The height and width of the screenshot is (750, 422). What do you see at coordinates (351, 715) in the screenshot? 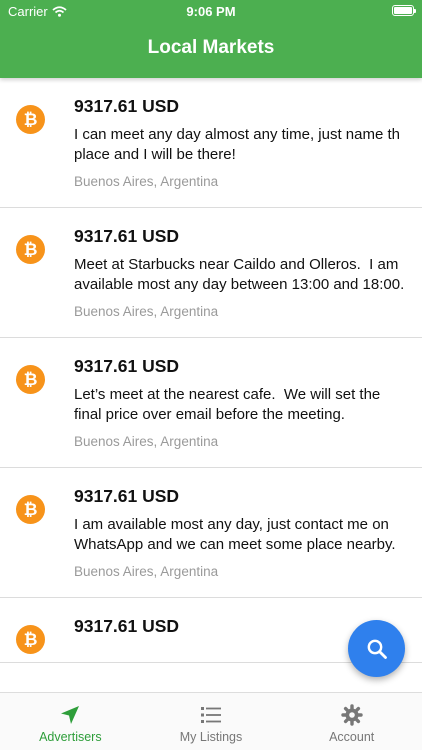
I see `gear-icon` at bounding box center [351, 715].